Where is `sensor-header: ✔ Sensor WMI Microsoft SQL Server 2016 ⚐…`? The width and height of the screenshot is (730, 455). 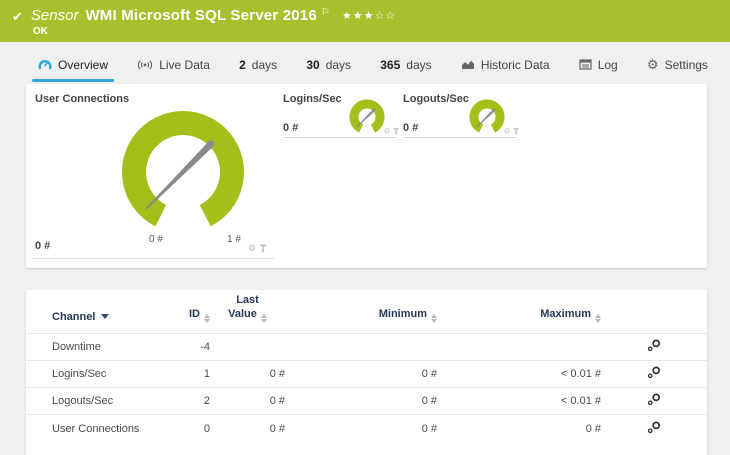 sensor-header: ✔ Sensor WMI Microsoft SQL Server 2016 ⚐… is located at coordinates (365, 21).